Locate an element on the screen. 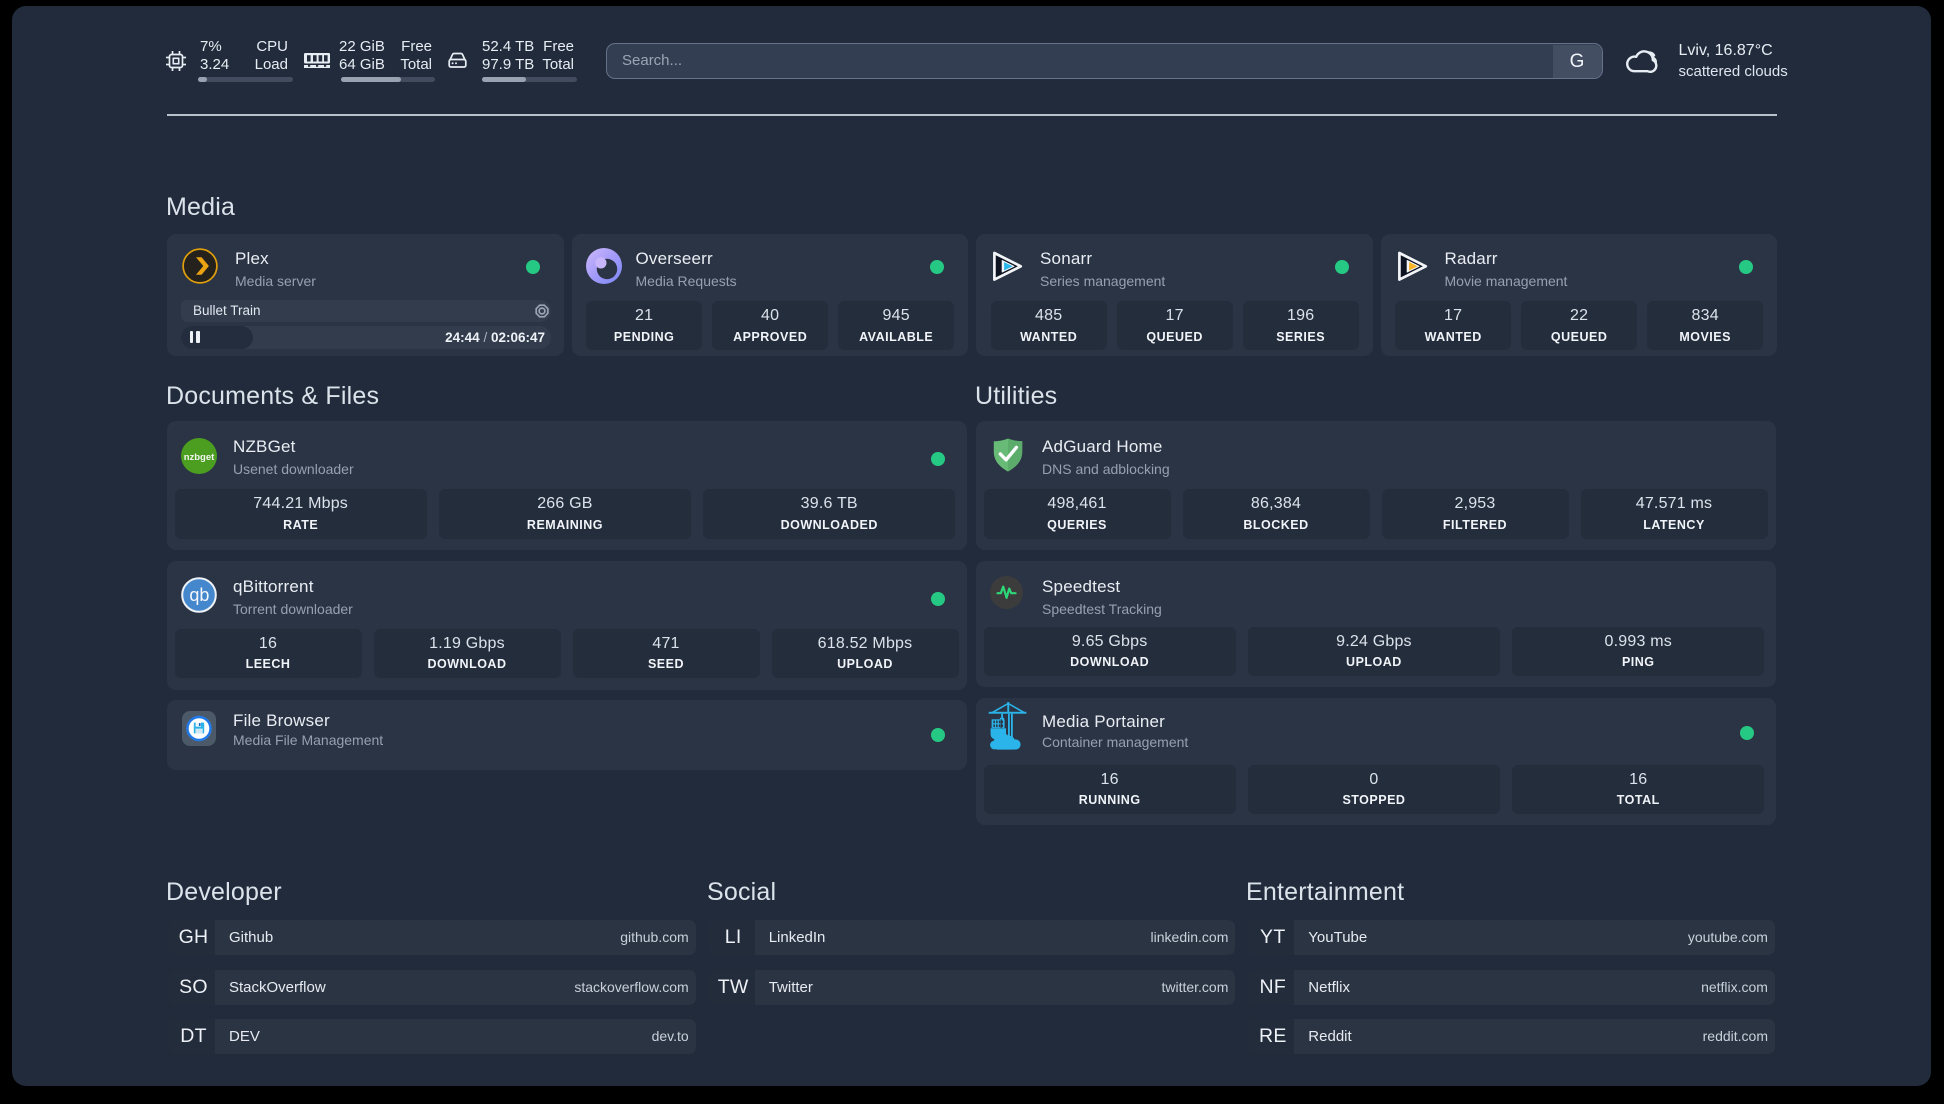 This screenshot has width=1944, height=1104. svg-text: nzbget is located at coordinates (199, 456).